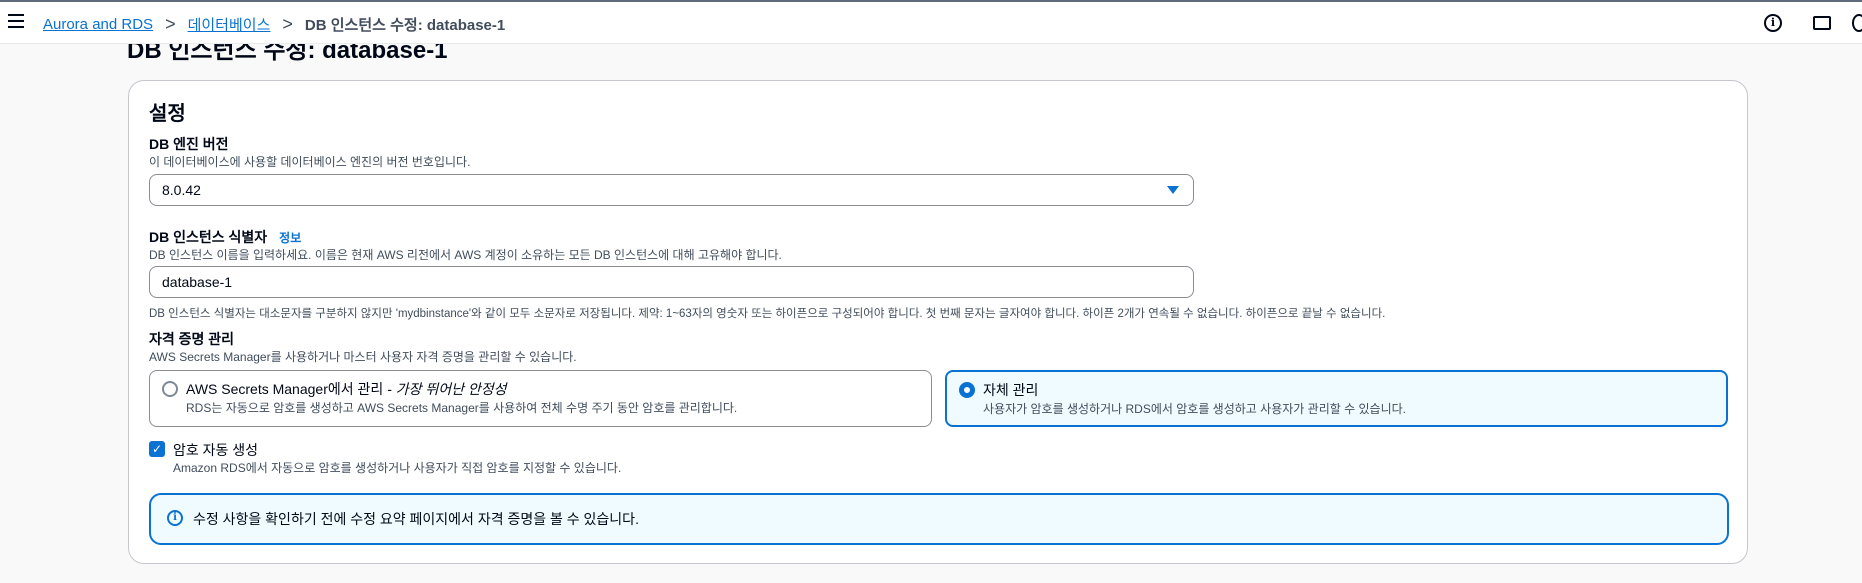 The height and width of the screenshot is (583, 1862). I want to click on breadcrumb-current: DB 인스턴스 수정: database-1, so click(405, 25).